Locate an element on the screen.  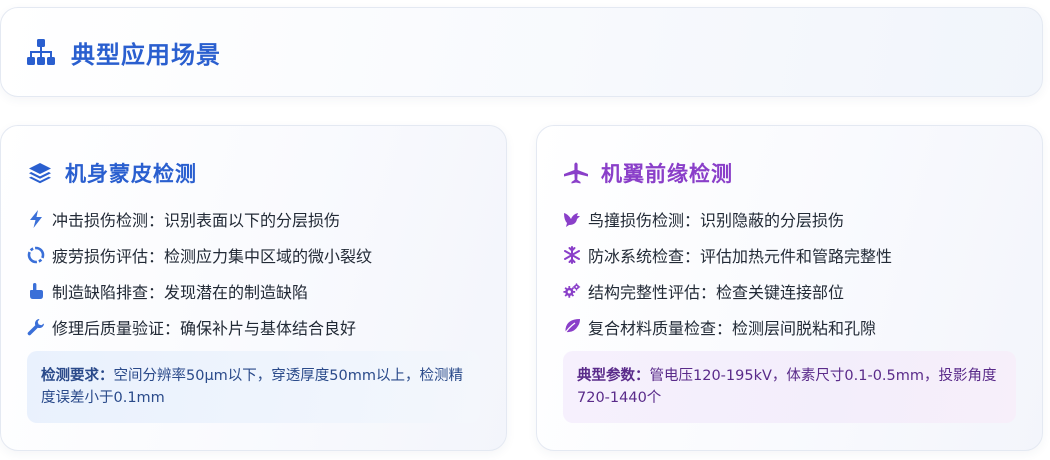
list-item: 防冰系统检查：评估加热元件和管路完整性 is located at coordinates (727, 255).